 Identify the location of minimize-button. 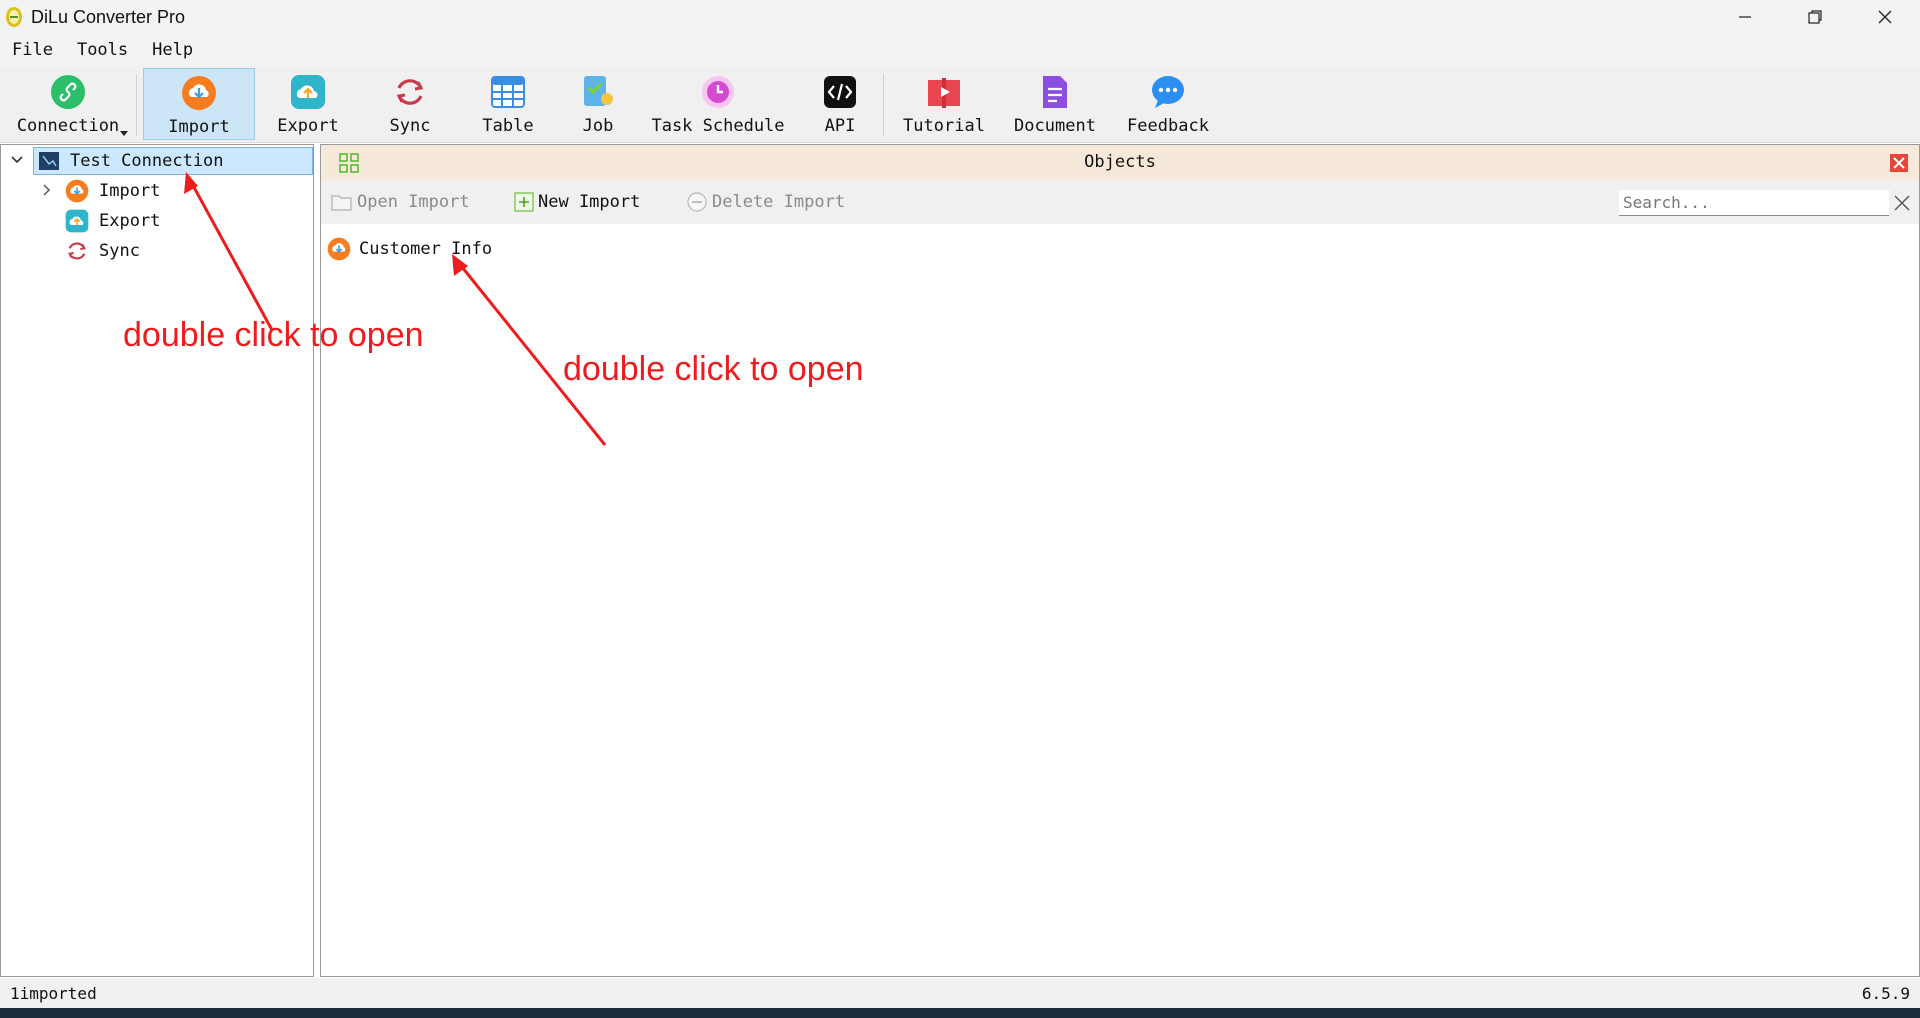
(1745, 17).